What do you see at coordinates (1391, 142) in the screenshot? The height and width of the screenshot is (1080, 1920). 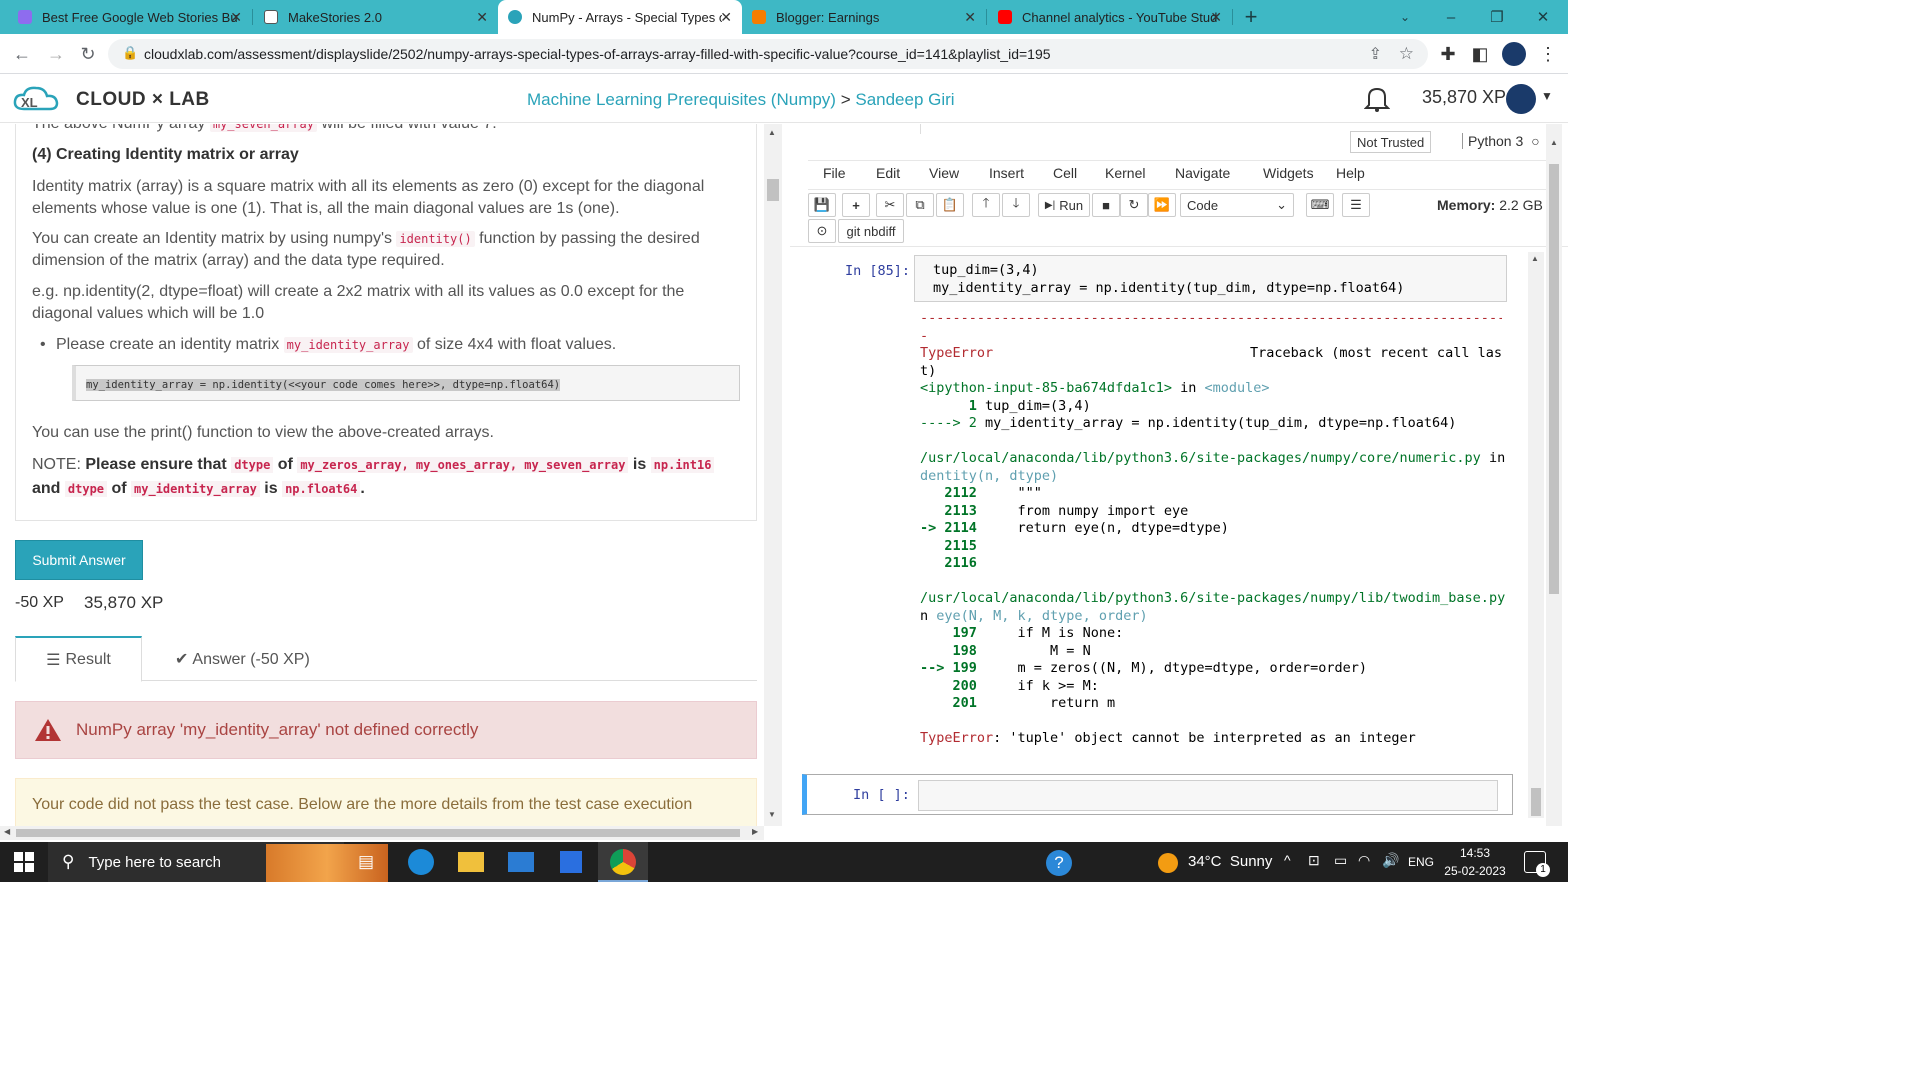 I see `trust-indicator: Not Trusted` at bounding box center [1391, 142].